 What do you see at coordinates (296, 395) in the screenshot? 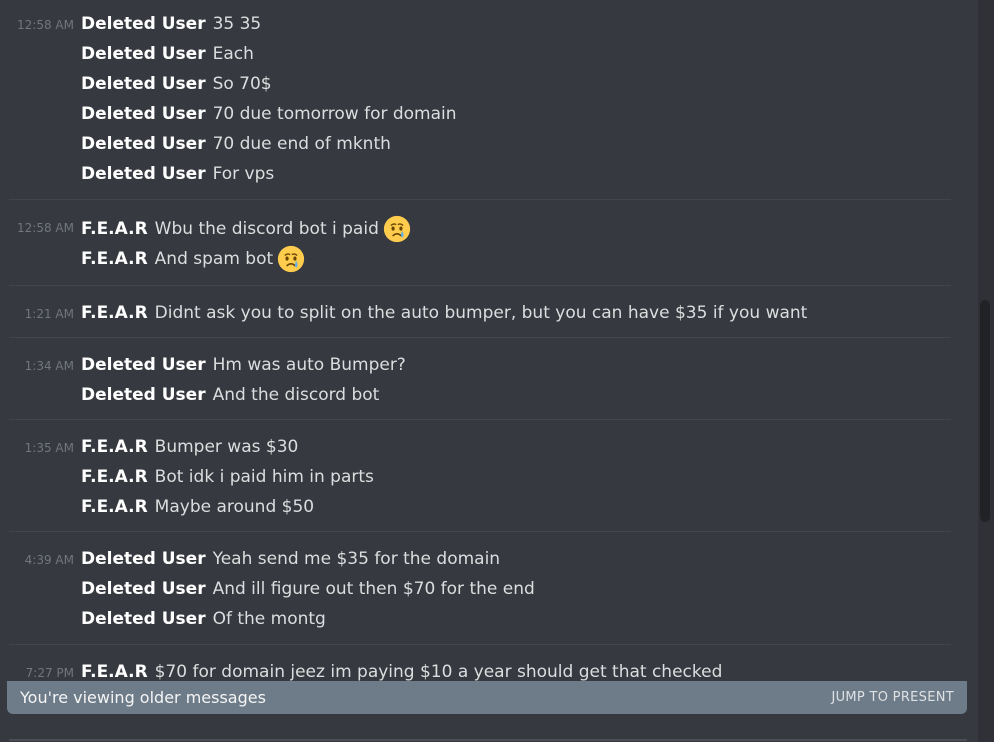
I see `message-text: And the discord bot` at bounding box center [296, 395].